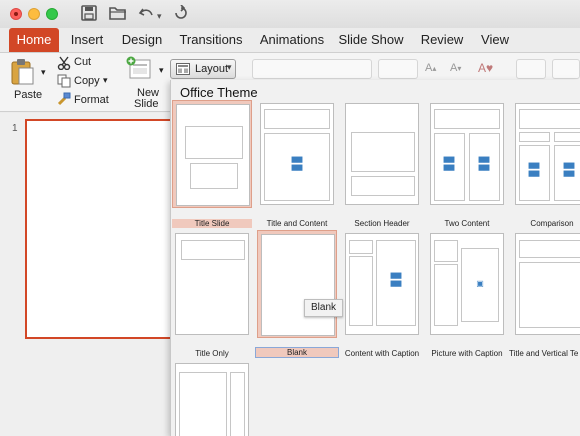  I want to click on layout-dropdown-icon: ▾, so click(229, 67).